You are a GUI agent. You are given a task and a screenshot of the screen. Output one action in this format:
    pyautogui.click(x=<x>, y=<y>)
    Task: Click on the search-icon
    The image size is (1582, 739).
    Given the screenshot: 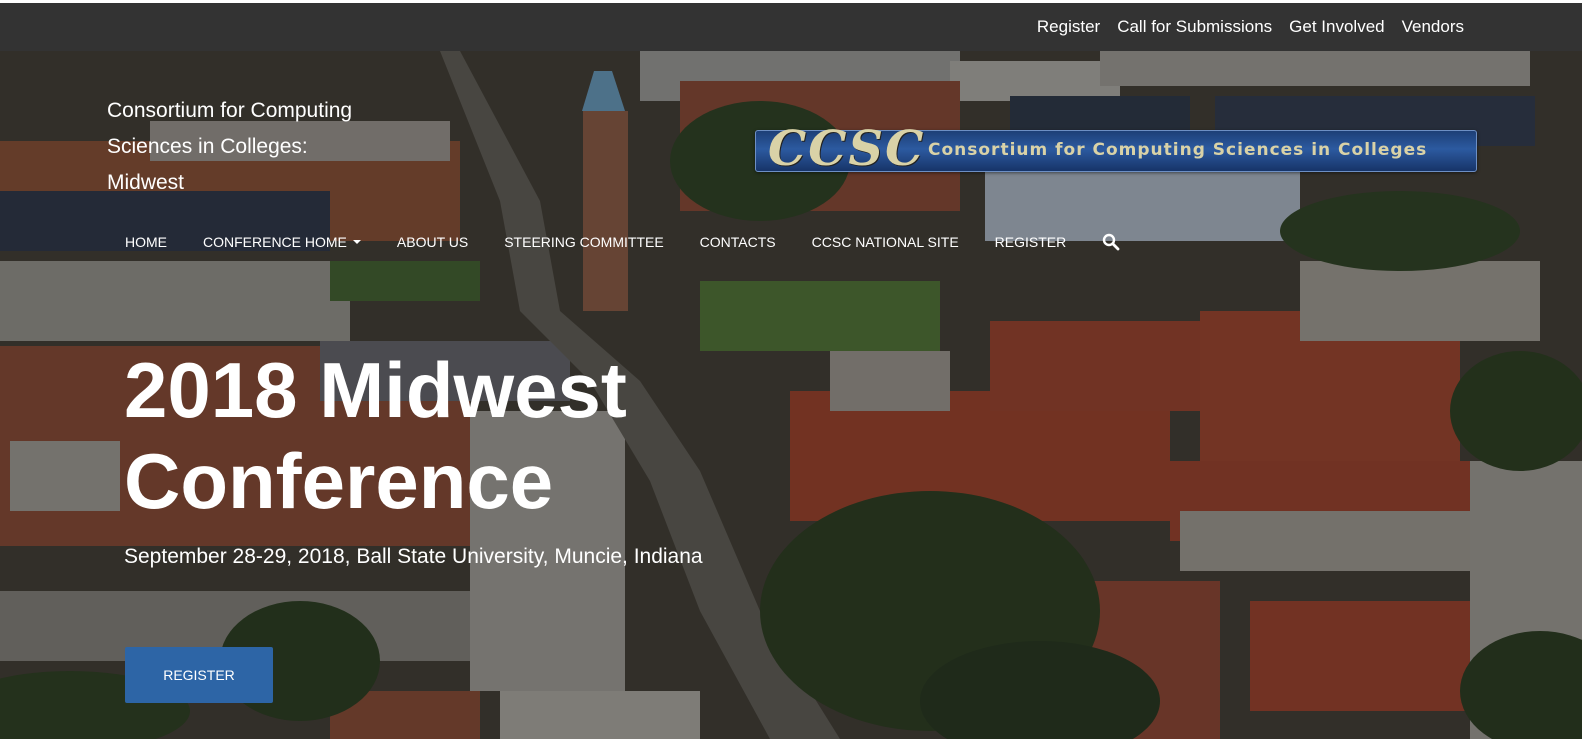 What is the action you would take?
    pyautogui.click(x=1111, y=242)
    